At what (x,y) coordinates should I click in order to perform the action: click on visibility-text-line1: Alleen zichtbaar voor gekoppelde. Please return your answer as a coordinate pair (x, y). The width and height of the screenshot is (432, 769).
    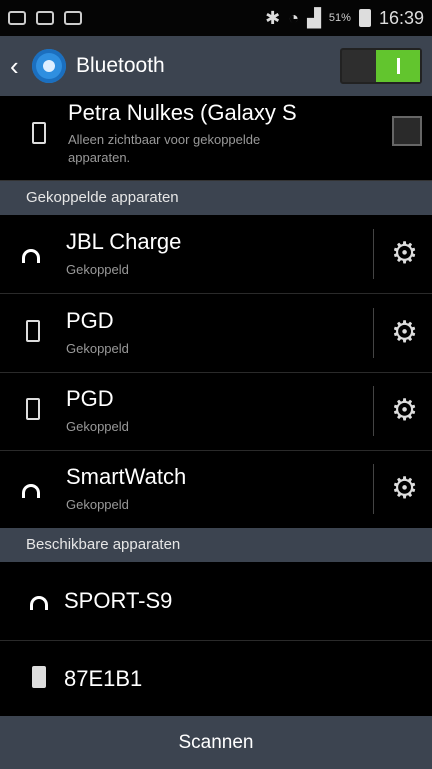
    Looking at the image, I should click on (164, 139).